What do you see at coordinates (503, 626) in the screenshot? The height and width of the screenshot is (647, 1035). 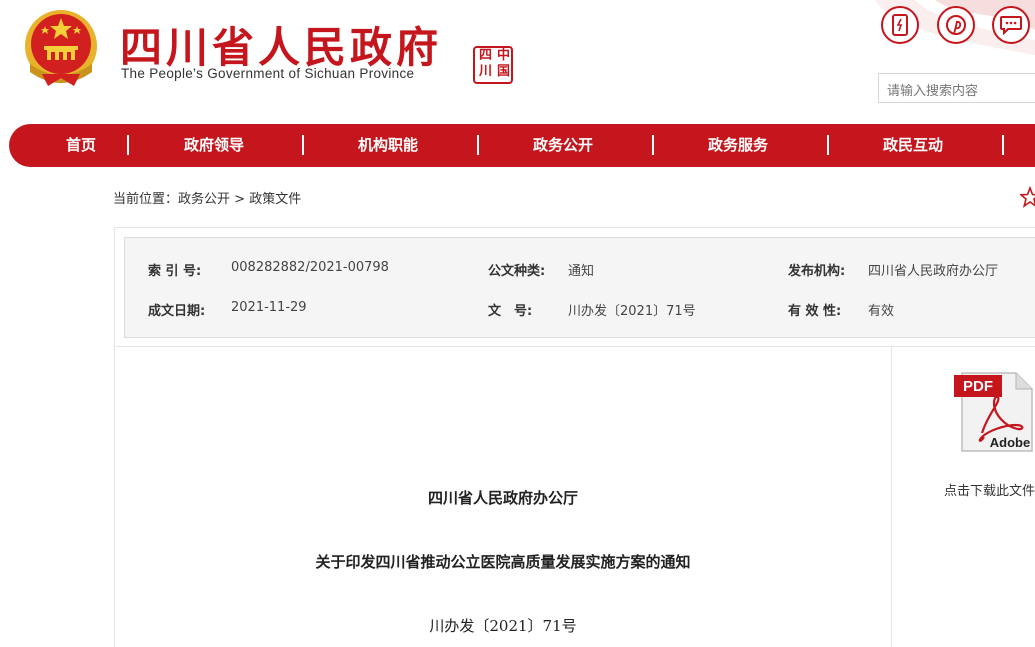 I see `document-number: 川办发〔2021〕71号` at bounding box center [503, 626].